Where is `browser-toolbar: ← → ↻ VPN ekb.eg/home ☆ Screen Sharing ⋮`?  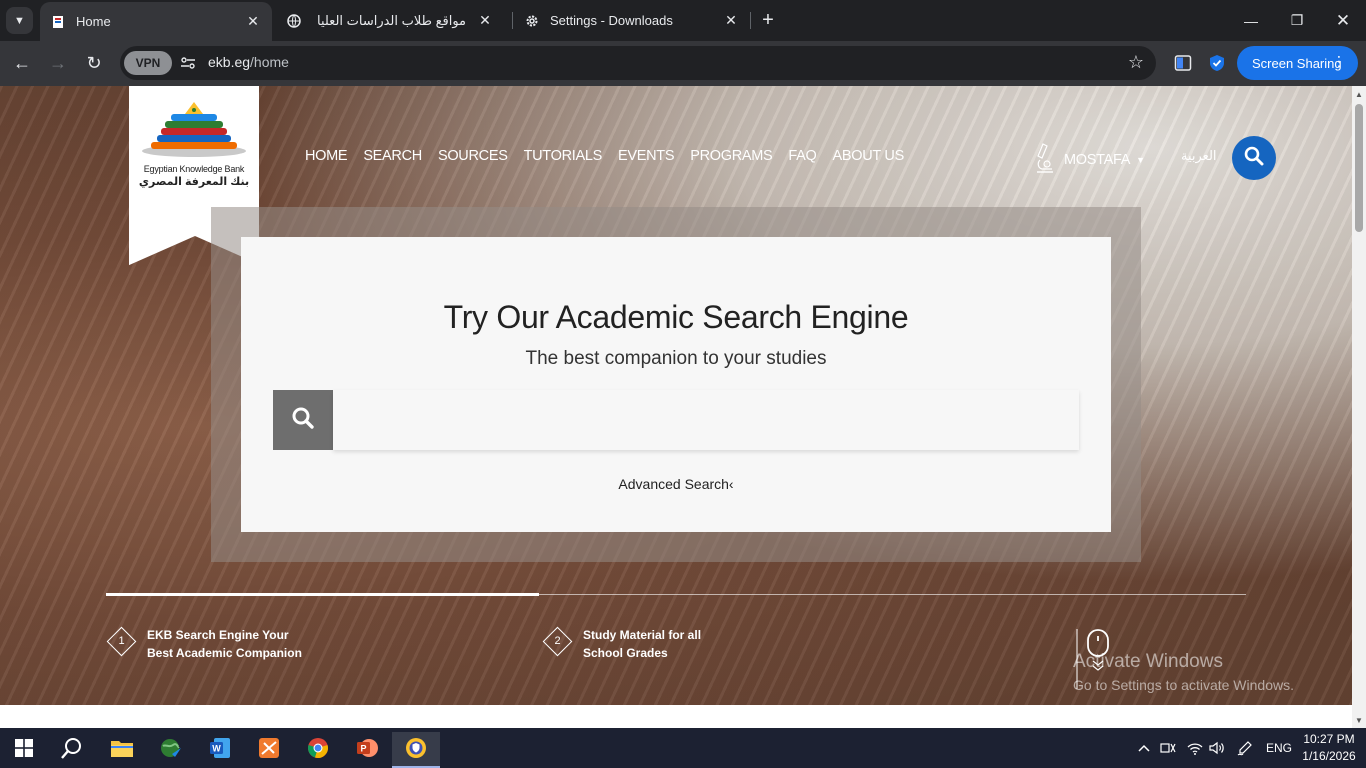 browser-toolbar: ← → ↻ VPN ekb.eg/home ☆ Screen Sharing ⋮ is located at coordinates (683, 63).